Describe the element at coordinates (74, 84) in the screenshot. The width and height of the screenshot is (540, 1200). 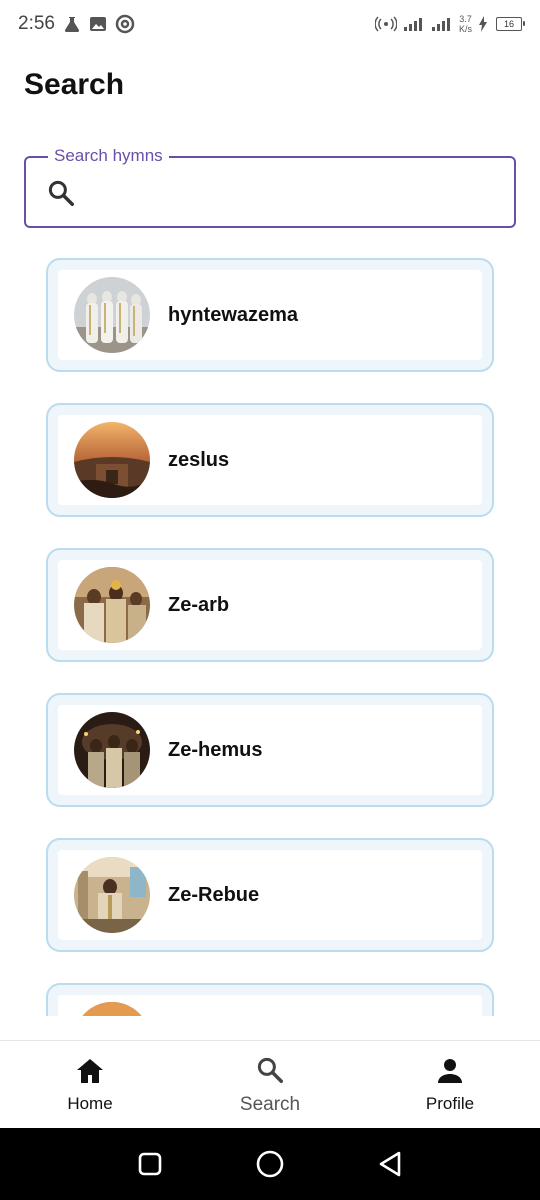
I see `page-title: Search` at that location.